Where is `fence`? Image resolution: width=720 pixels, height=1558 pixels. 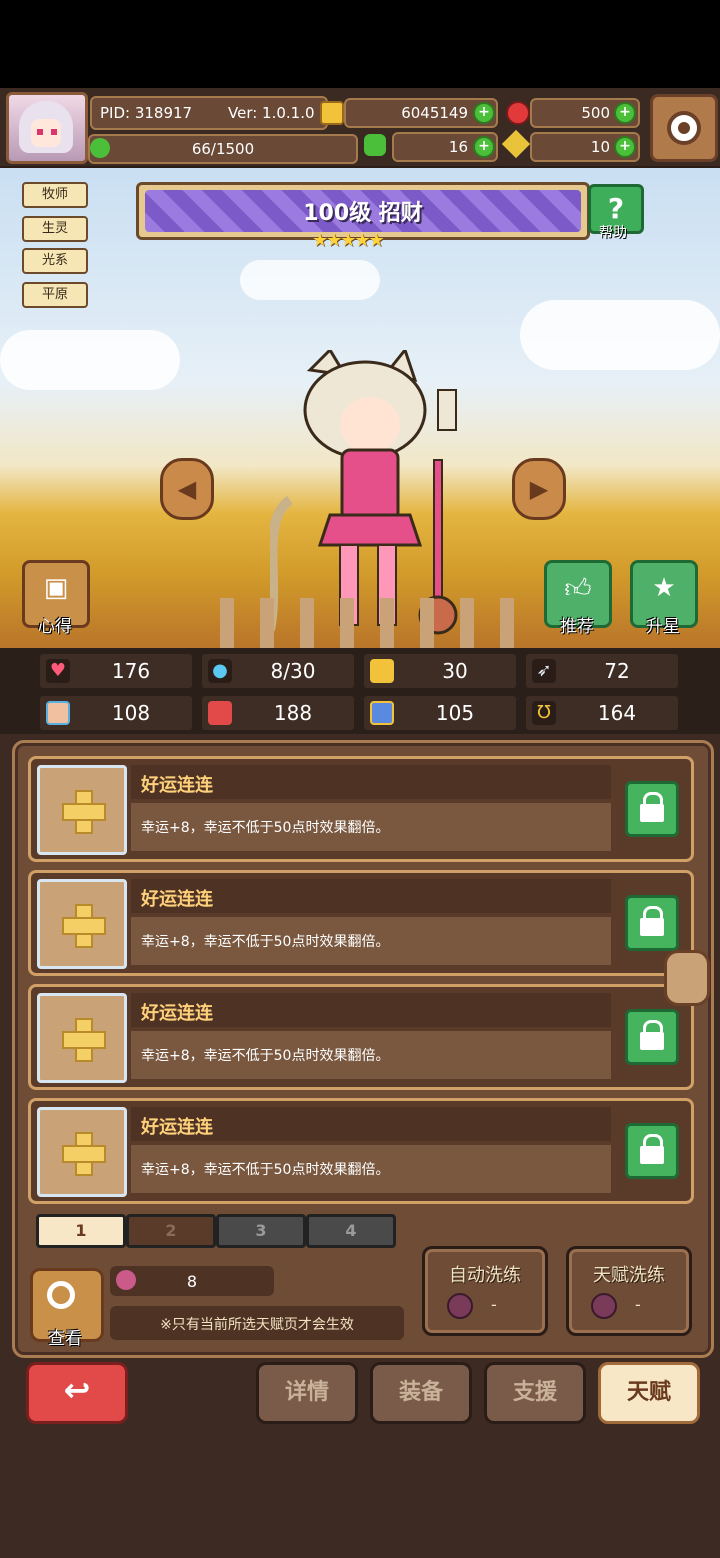
fence is located at coordinates (370, 623).